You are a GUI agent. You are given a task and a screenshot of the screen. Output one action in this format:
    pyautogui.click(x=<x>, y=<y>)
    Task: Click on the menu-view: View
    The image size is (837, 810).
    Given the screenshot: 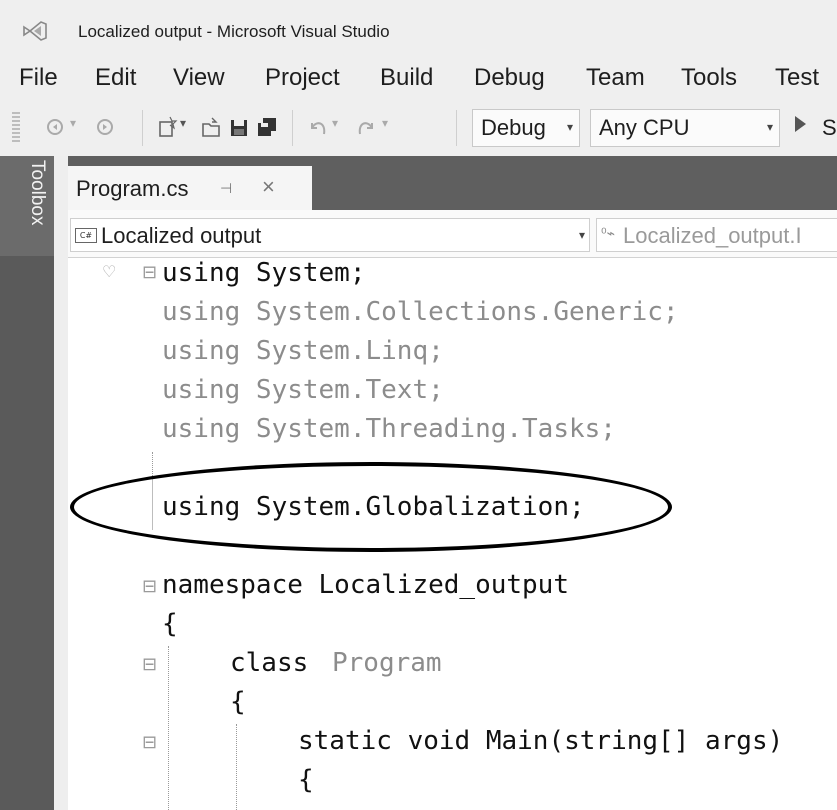 What is the action you would take?
    pyautogui.click(x=199, y=78)
    